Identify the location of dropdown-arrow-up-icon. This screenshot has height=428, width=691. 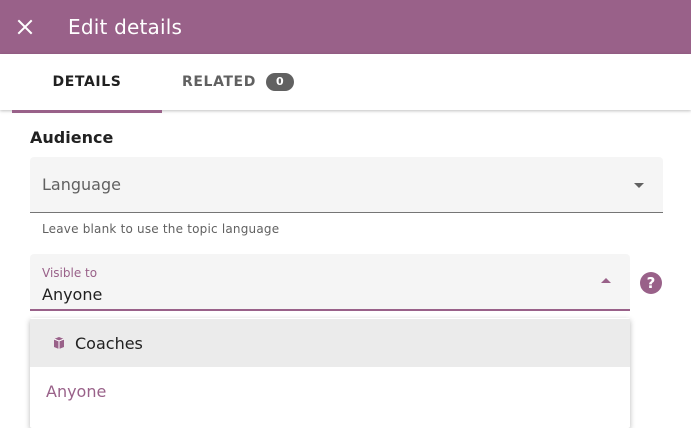
(606, 280).